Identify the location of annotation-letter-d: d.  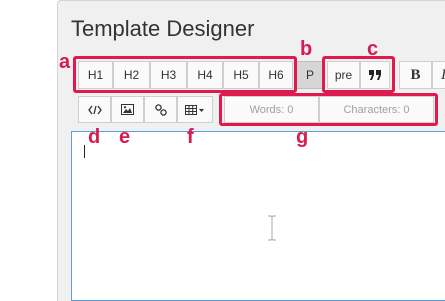
(94, 137).